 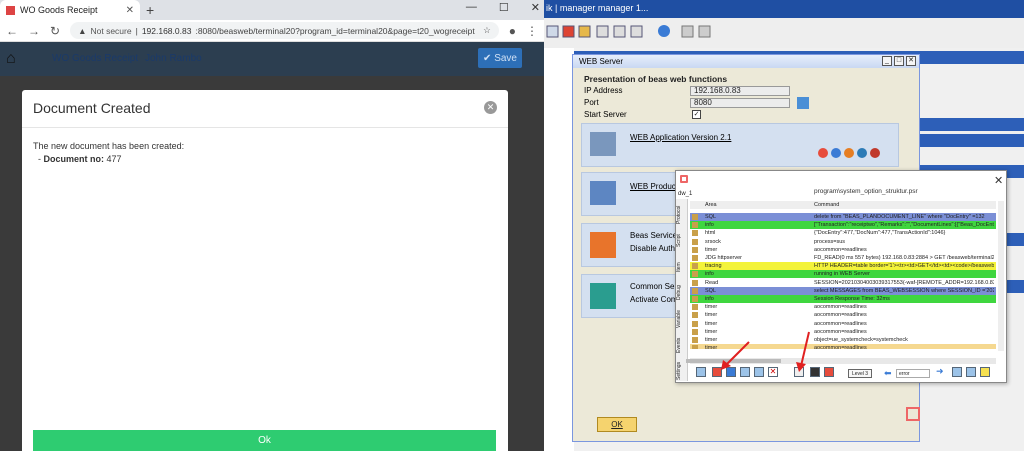 I want to click on arrow-right-icon: ➜, so click(x=941, y=372).